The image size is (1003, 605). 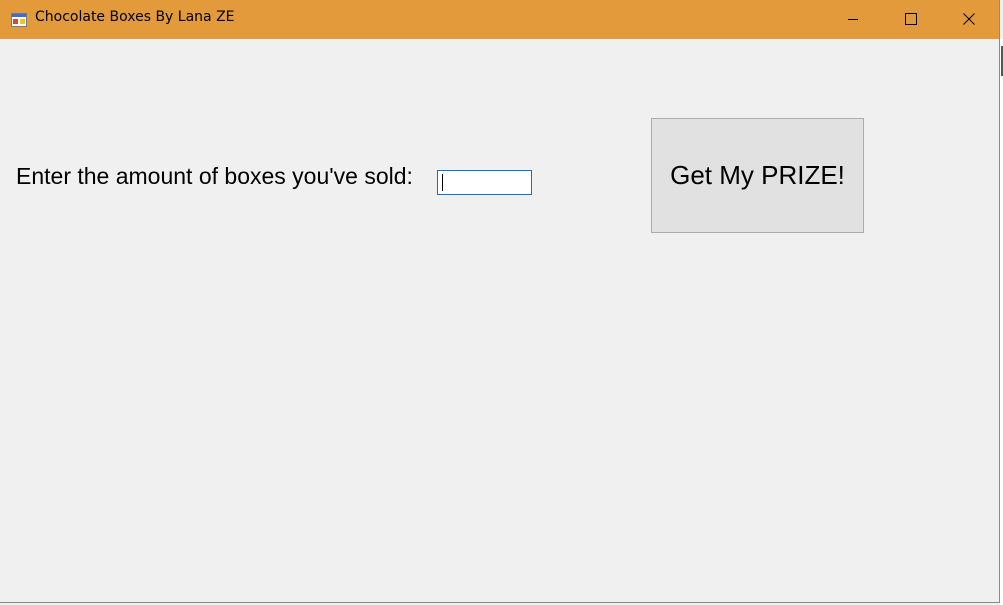 What do you see at coordinates (484, 182) in the screenshot?
I see `boxes-sold-input` at bounding box center [484, 182].